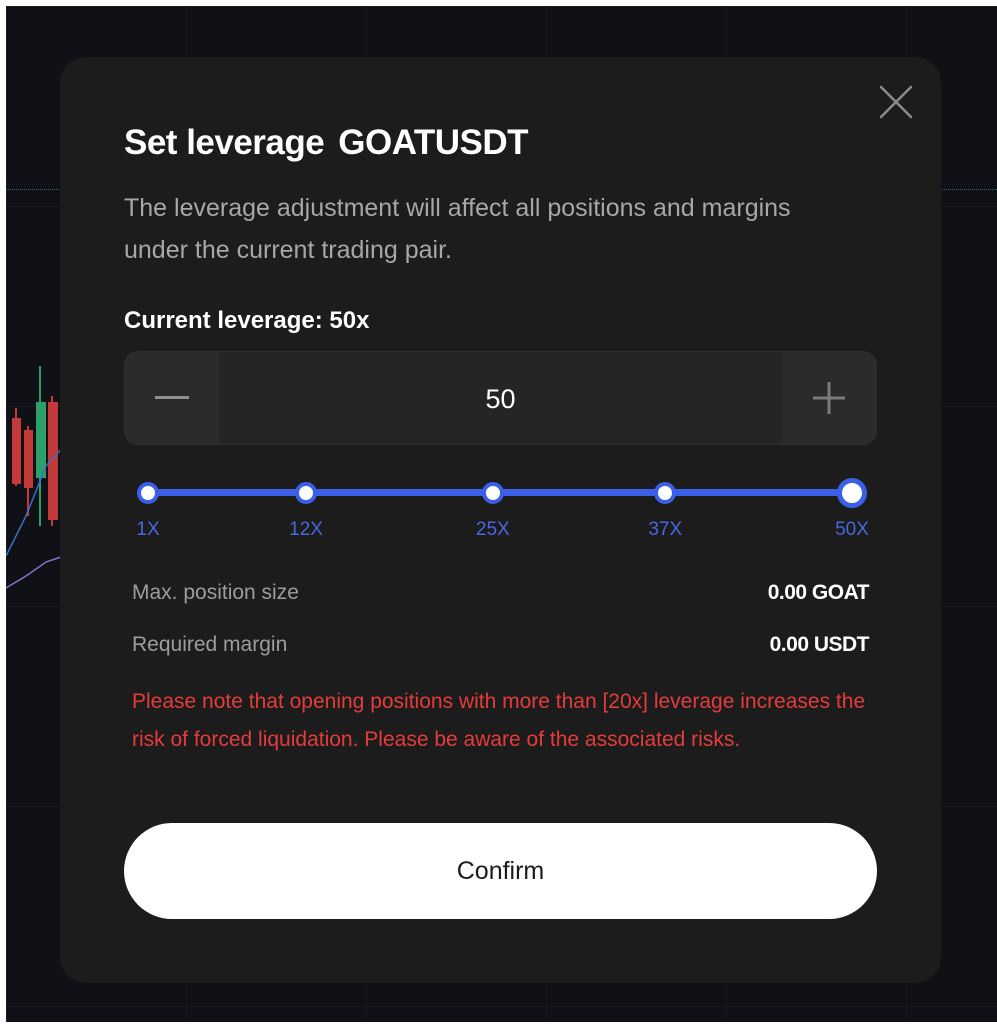 This screenshot has width=997, height=1028. Describe the element at coordinates (147, 530) in the screenshot. I see `slider-label-1x: 1X` at that location.